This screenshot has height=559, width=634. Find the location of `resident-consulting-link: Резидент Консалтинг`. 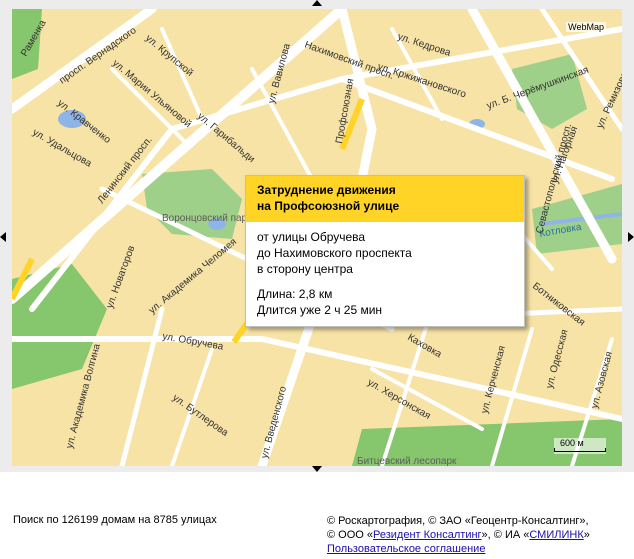

resident-consulting-link: Резидент Консалтинг is located at coordinates (427, 535).